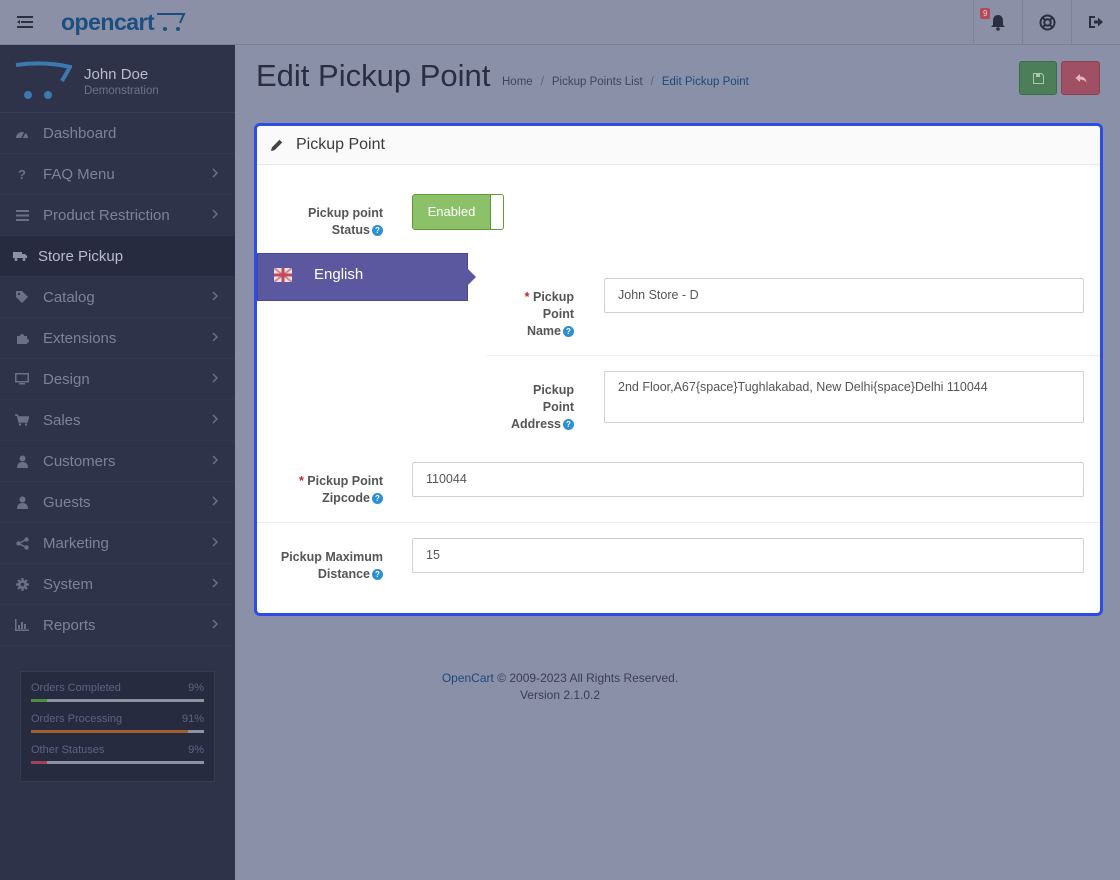 The width and height of the screenshot is (1120, 880). Describe the element at coordinates (22, 215) in the screenshot. I see `list-icon` at that location.